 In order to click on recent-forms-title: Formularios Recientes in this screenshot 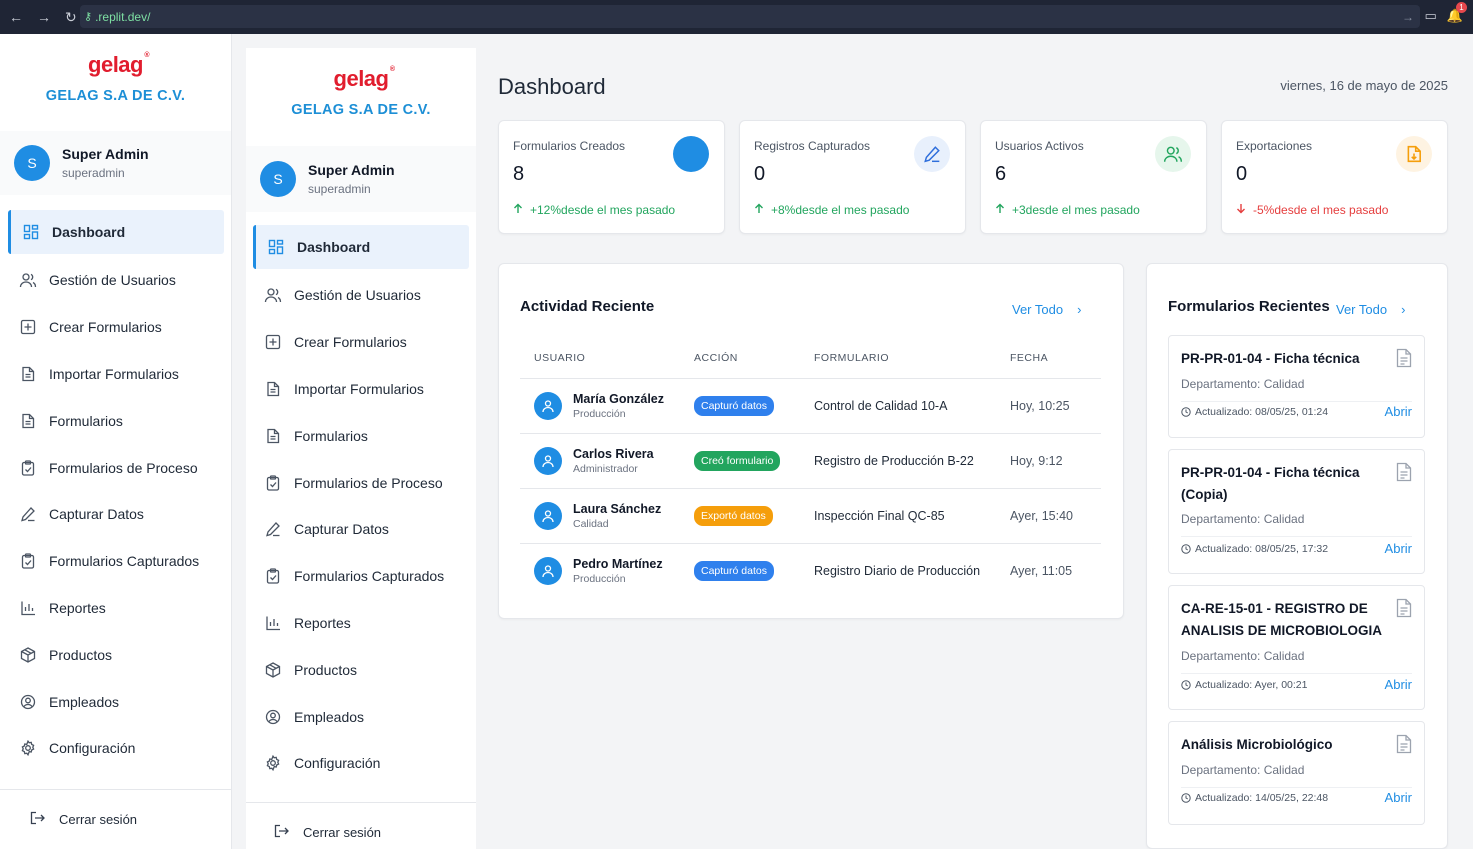, I will do `click(1249, 306)`.